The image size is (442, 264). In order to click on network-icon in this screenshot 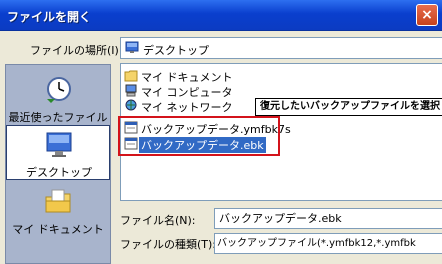, I will do `click(131, 105)`.